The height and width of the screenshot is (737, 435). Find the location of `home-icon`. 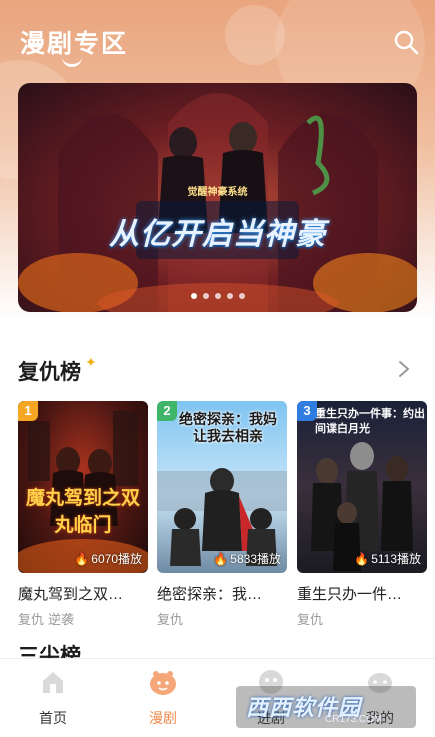

home-icon is located at coordinates (53, 682).